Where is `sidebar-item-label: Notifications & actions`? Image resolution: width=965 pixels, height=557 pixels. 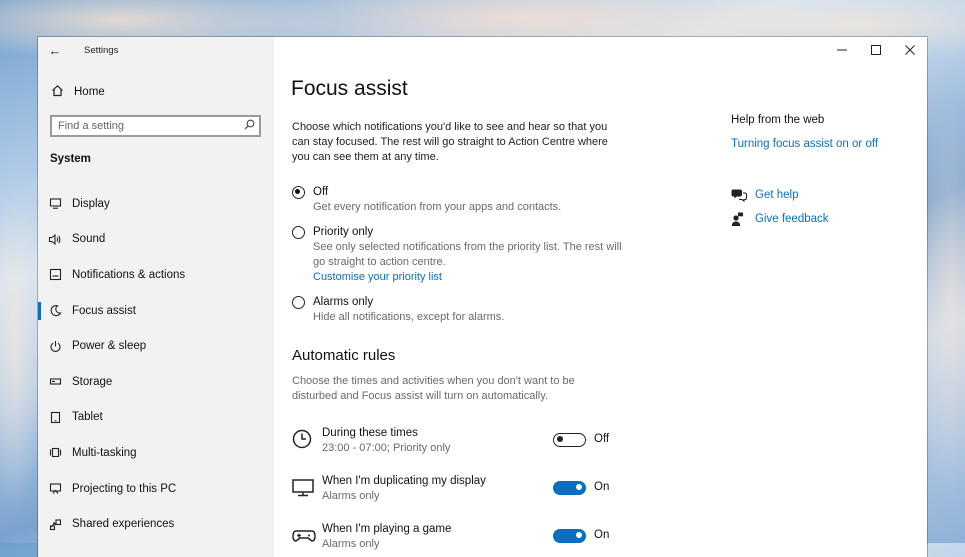
sidebar-item-label: Notifications & actions is located at coordinates (129, 274).